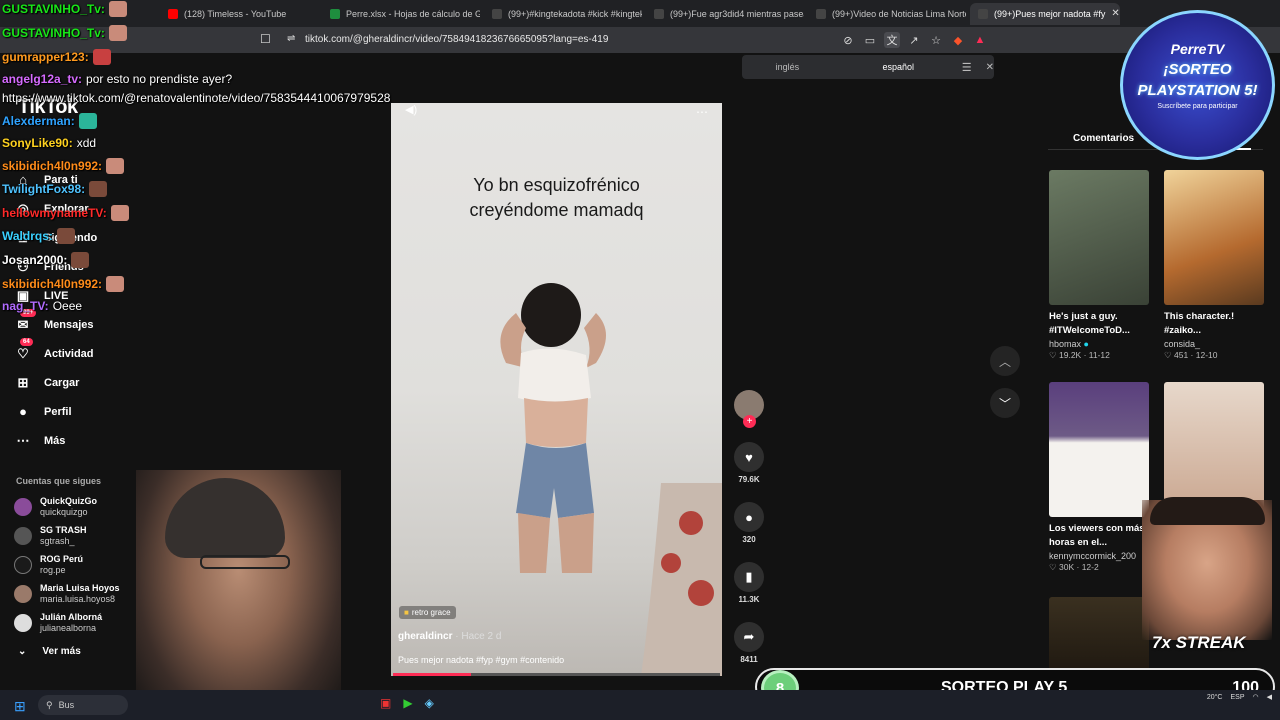 This screenshot has width=1280, height=720. Describe the element at coordinates (67, 622) in the screenshot. I see `following-item: Julián Alborná julianealborna` at that location.